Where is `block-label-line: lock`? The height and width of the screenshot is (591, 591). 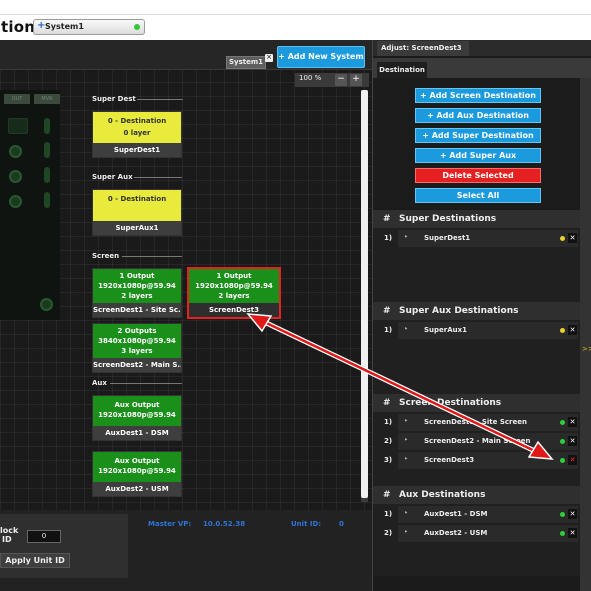
block-label-line: lock is located at coordinates (9, 530).